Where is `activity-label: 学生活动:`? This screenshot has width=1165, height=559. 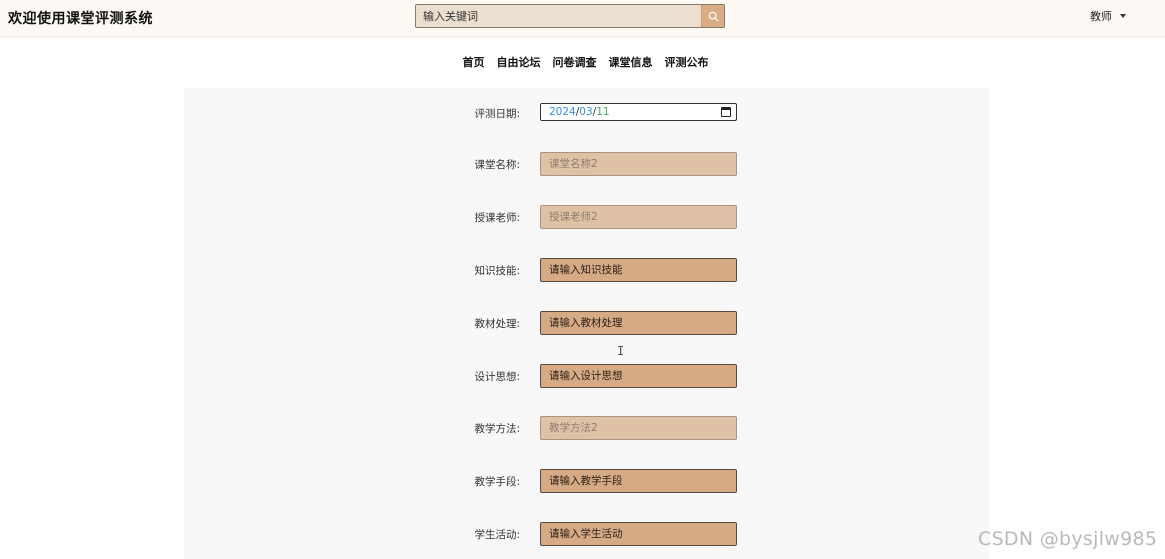
activity-label: 学生活动: is located at coordinates (497, 535).